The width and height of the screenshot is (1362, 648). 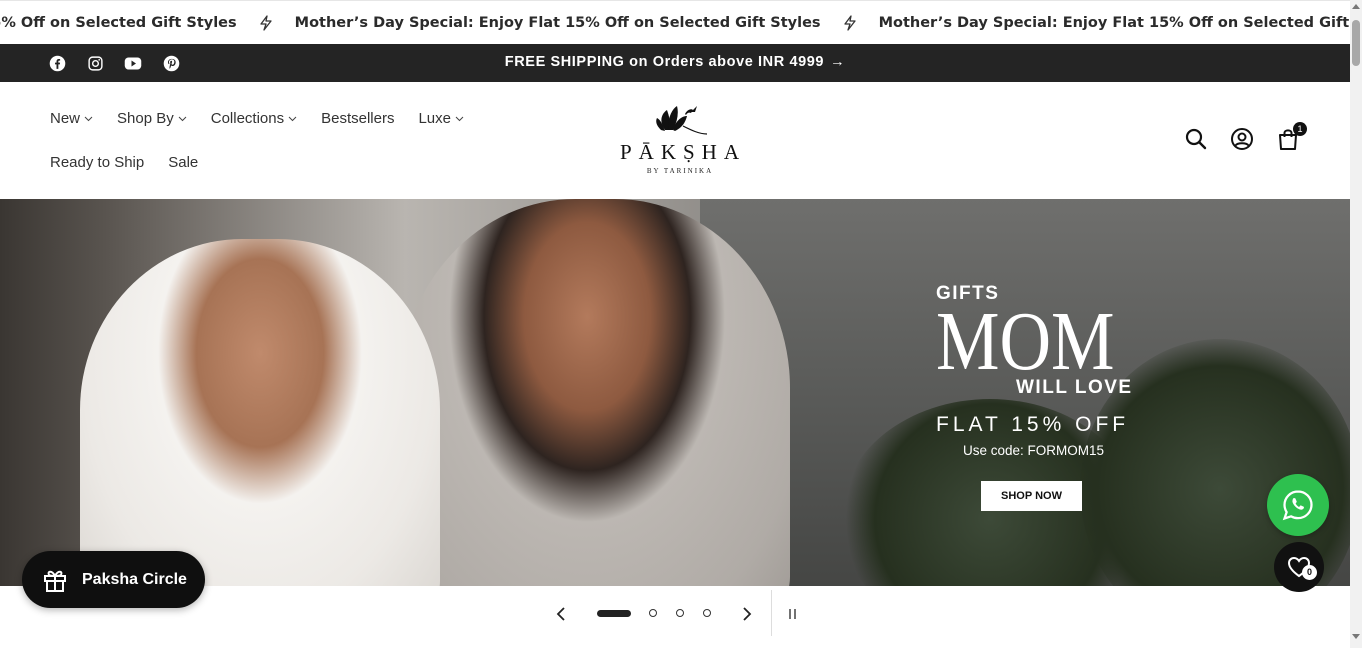 I want to click on slide-dot-active, so click(x=614, y=613).